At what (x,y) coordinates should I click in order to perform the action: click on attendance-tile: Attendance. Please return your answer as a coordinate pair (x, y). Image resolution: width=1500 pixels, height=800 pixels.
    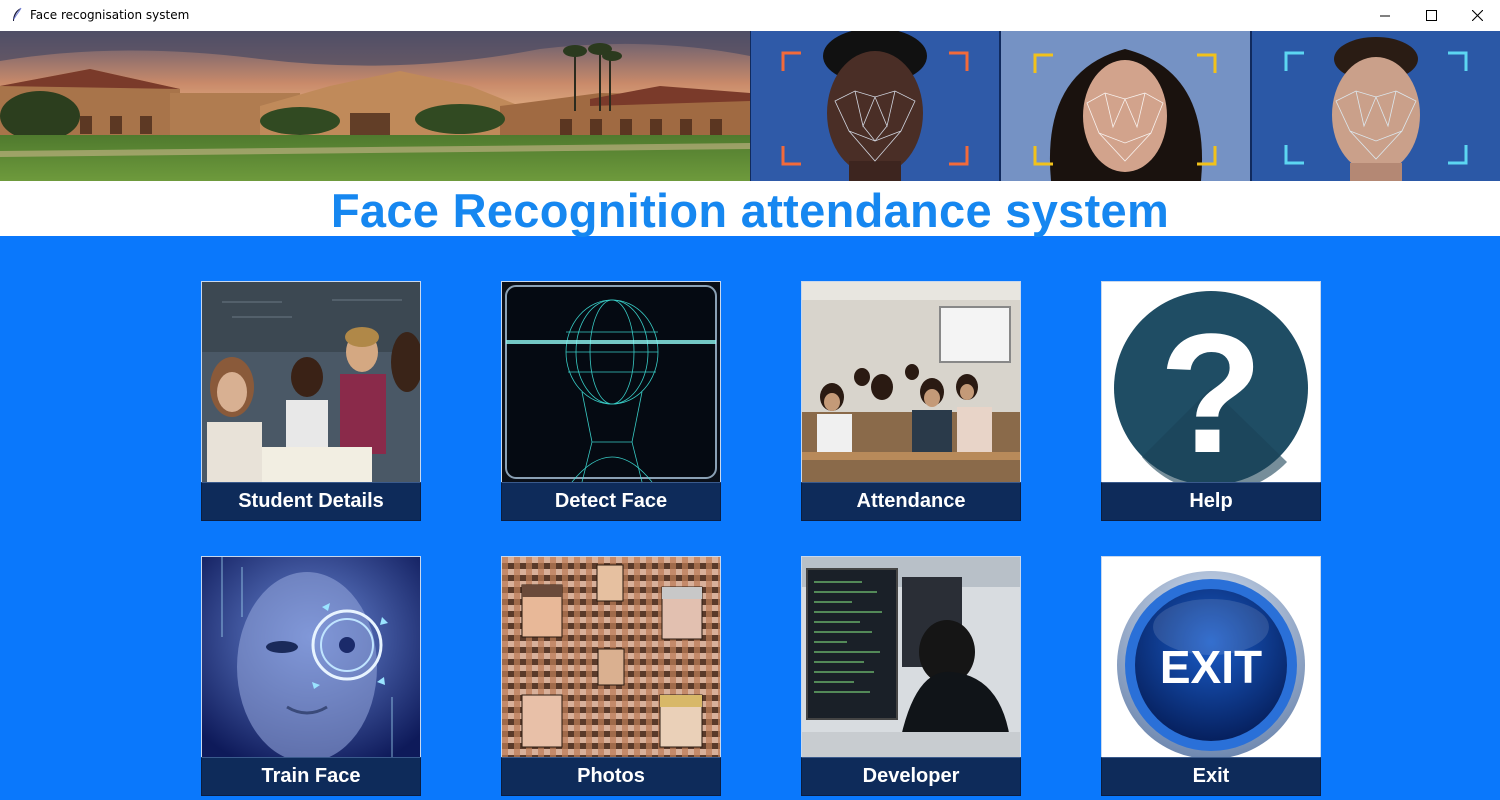
    Looking at the image, I should click on (911, 401).